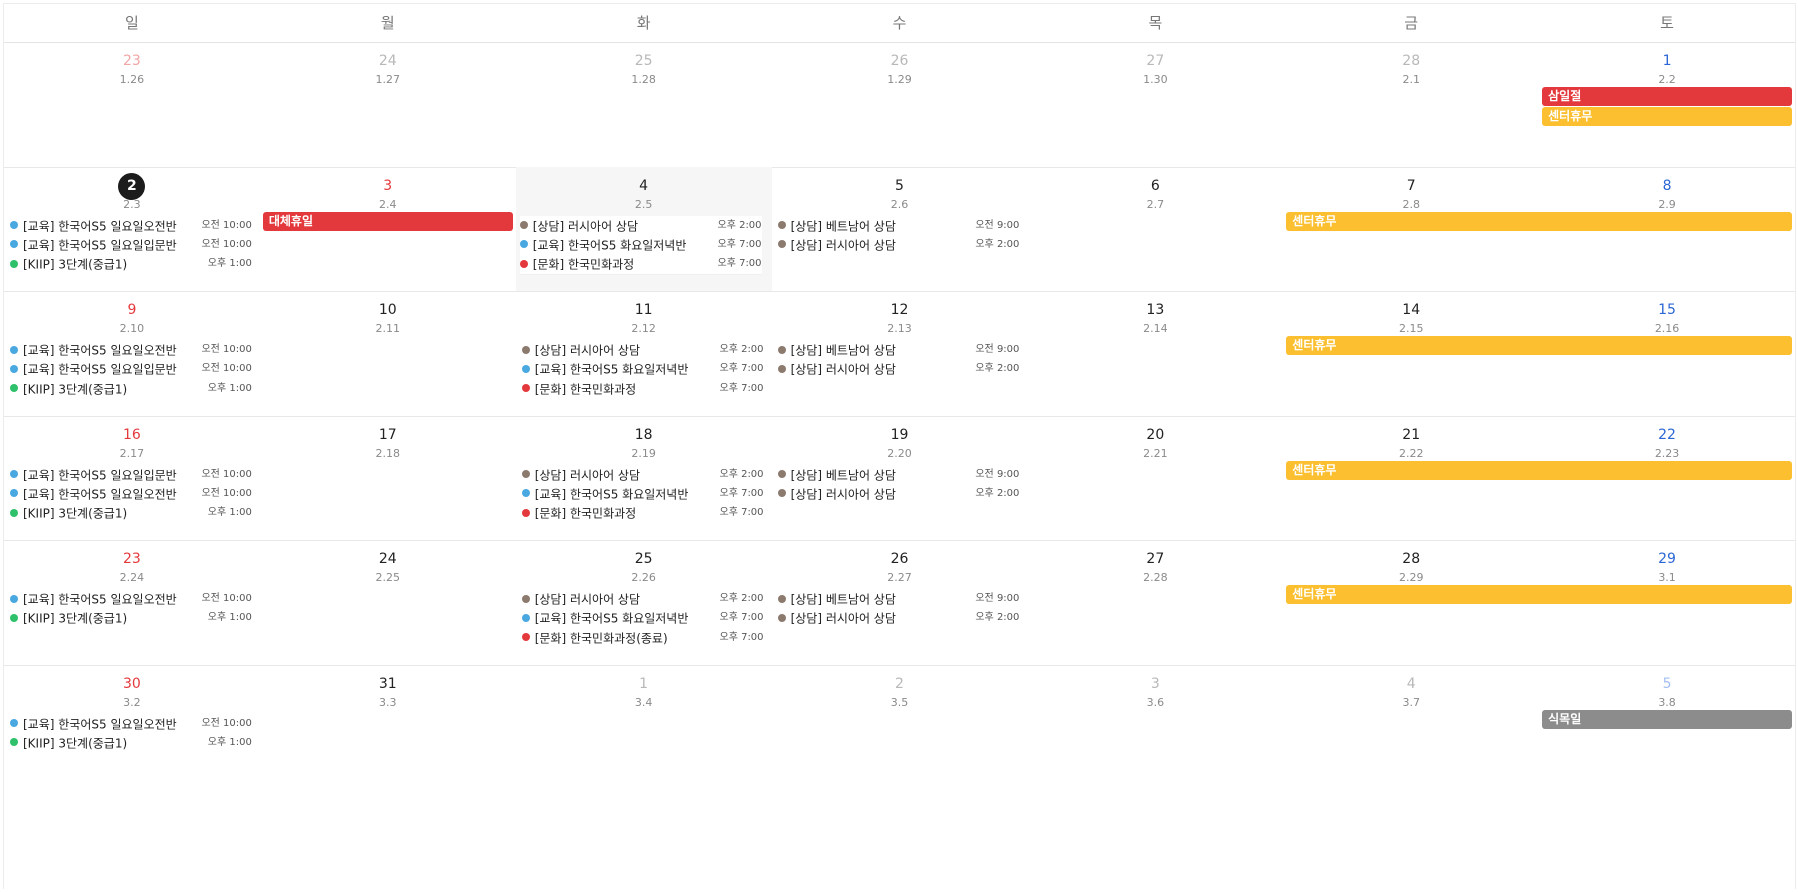 This screenshot has height=892, width=1798. What do you see at coordinates (1155, 478) in the screenshot?
I see `day-cell: 20 2.21` at bounding box center [1155, 478].